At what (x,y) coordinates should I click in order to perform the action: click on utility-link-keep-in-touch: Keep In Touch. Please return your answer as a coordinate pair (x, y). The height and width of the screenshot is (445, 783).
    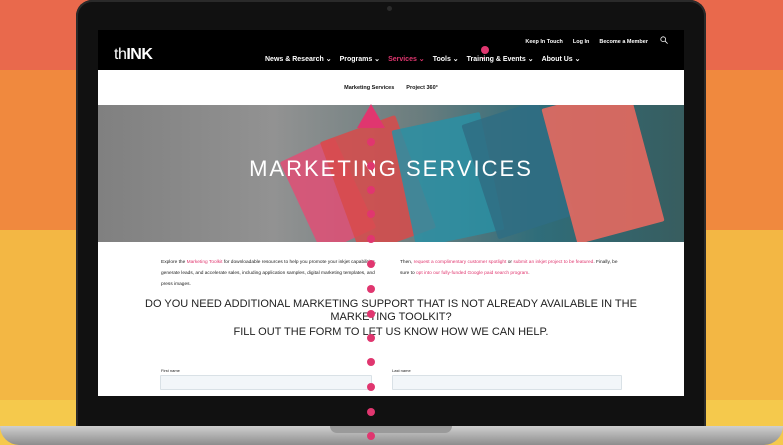
    Looking at the image, I should click on (543, 42).